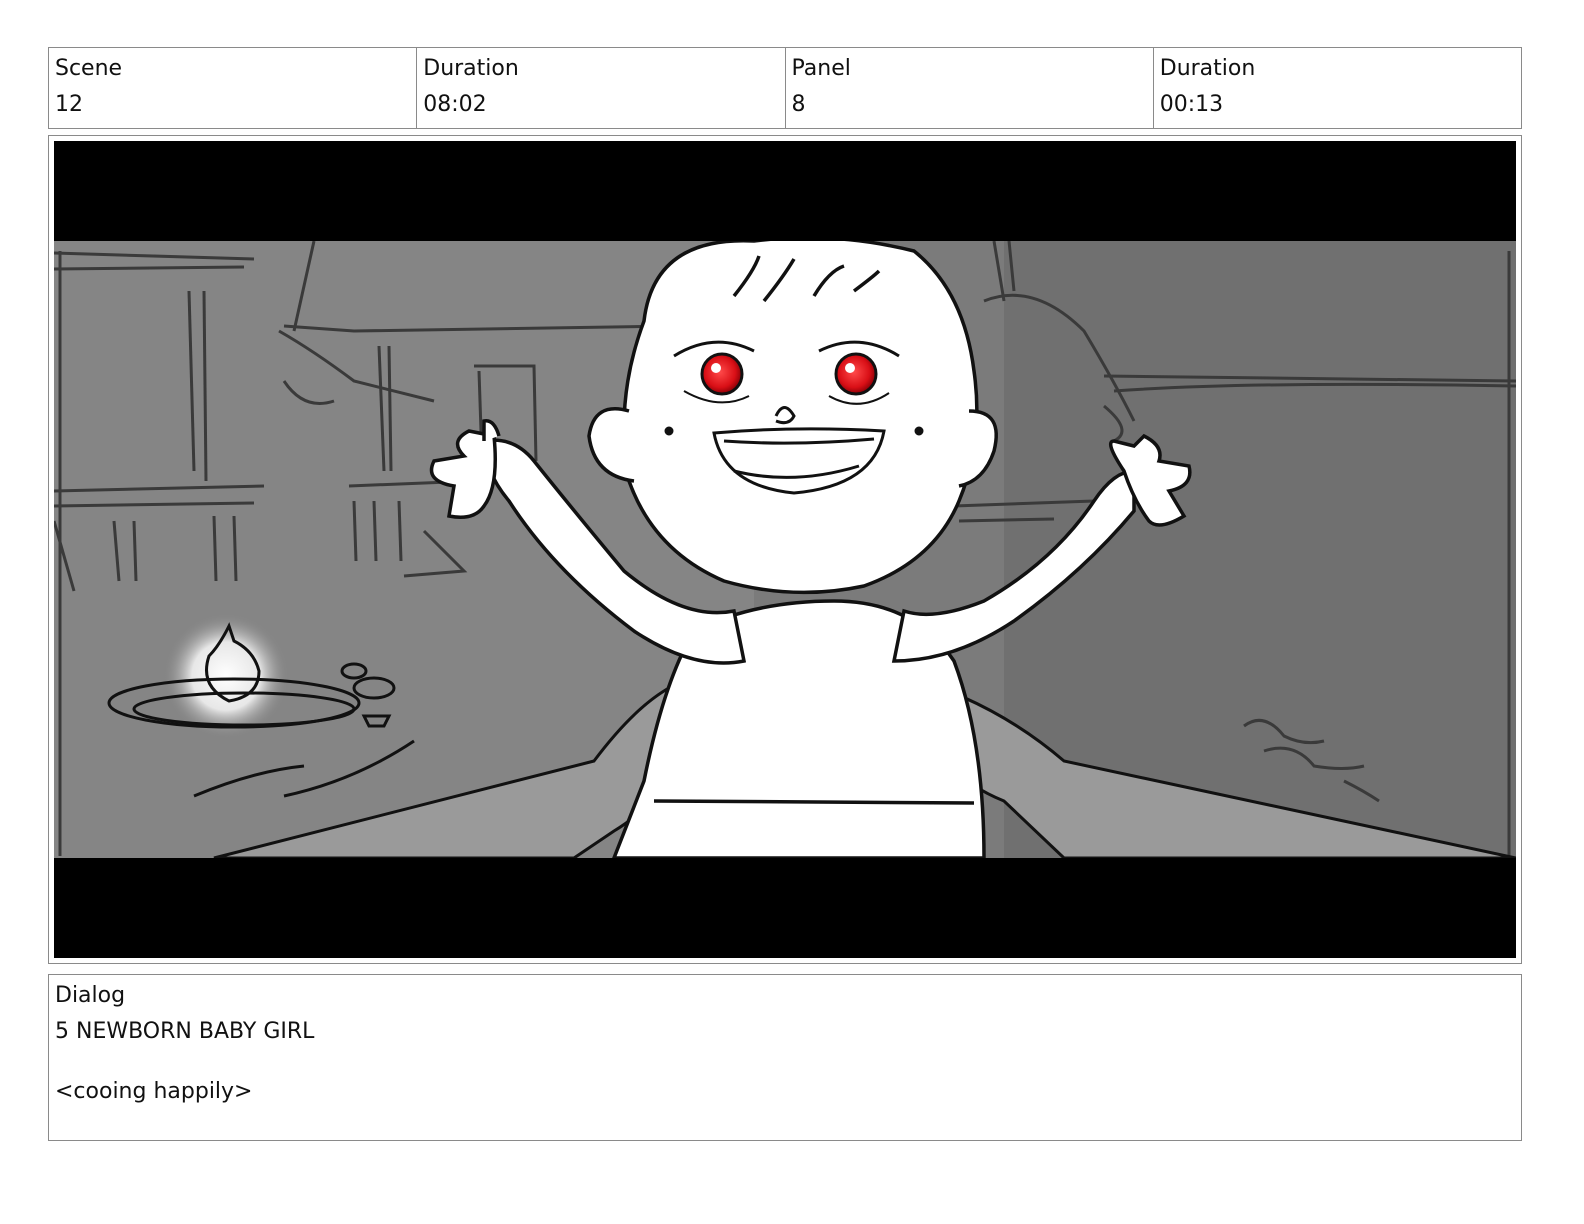 This screenshot has width=1584, height=1224. I want to click on panel-value: 8, so click(798, 104).